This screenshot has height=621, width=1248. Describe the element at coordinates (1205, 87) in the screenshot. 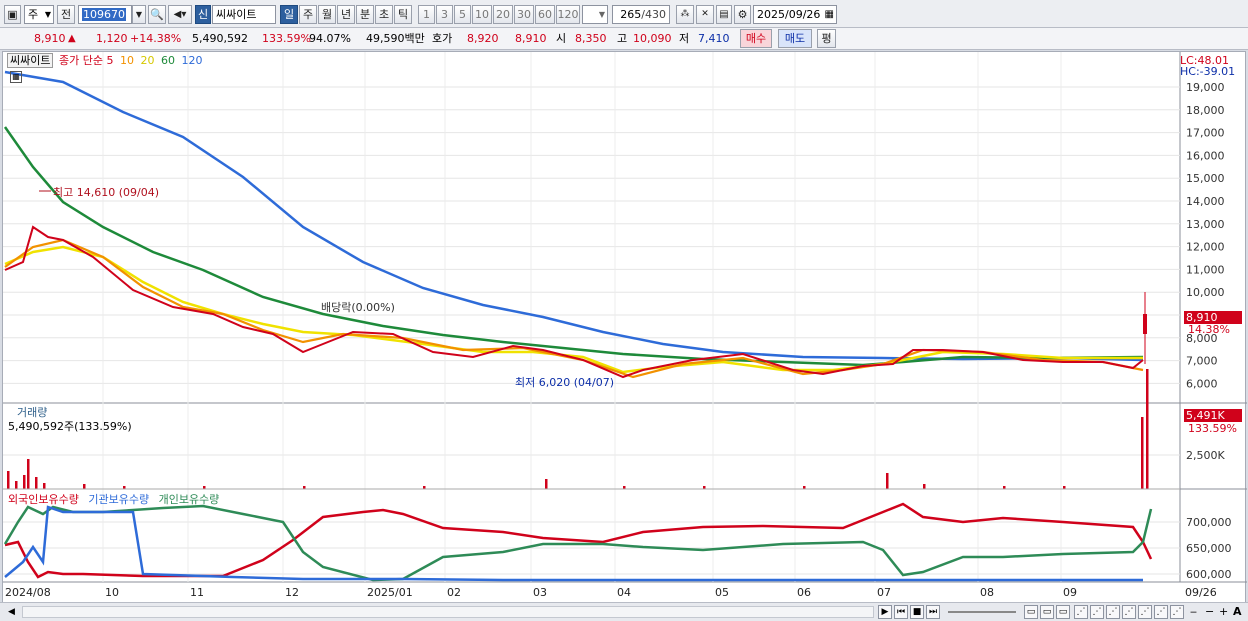

I see `price-y-tick: 19,000` at that location.